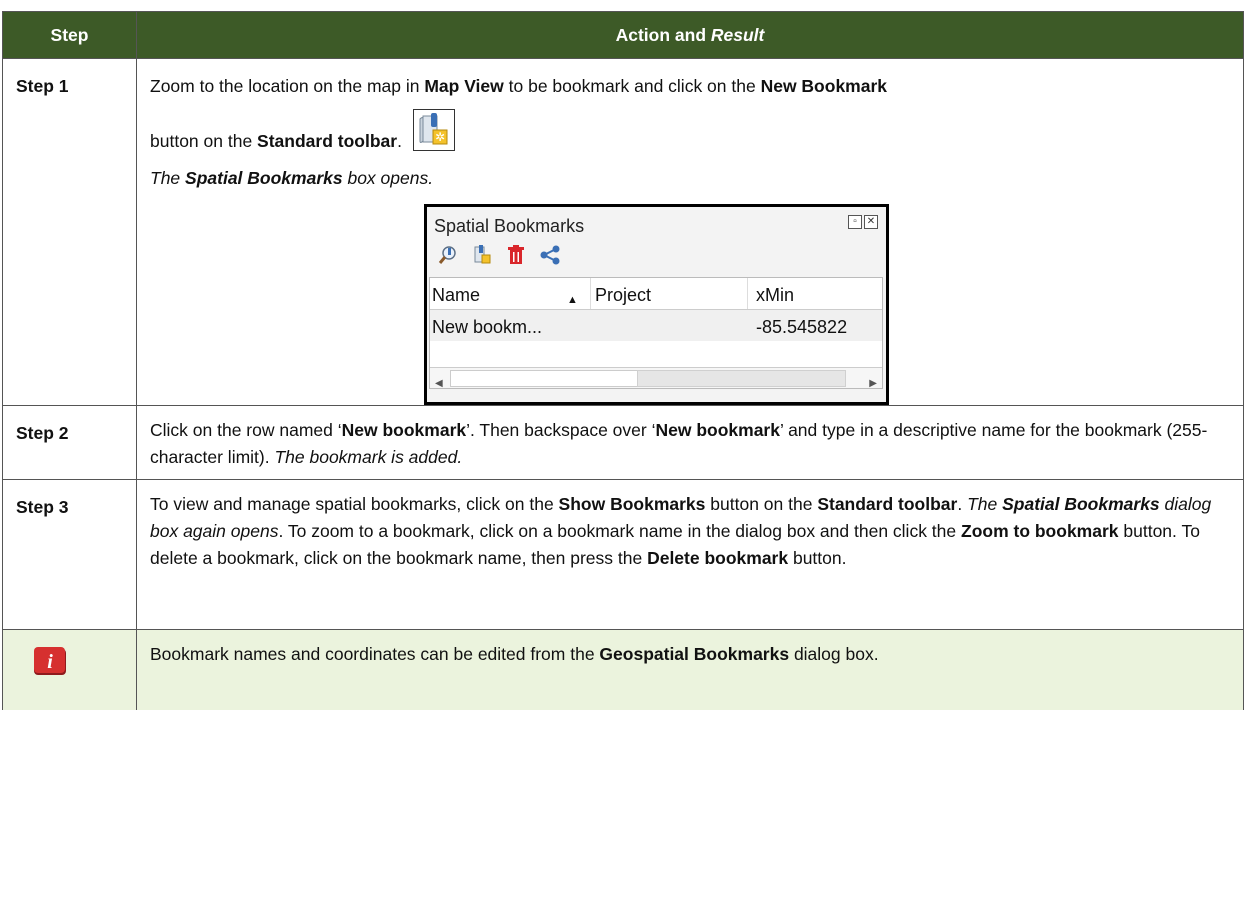 The image size is (1246, 913). What do you see at coordinates (544, 378) in the screenshot?
I see `scrollbar-thumb` at bounding box center [544, 378].